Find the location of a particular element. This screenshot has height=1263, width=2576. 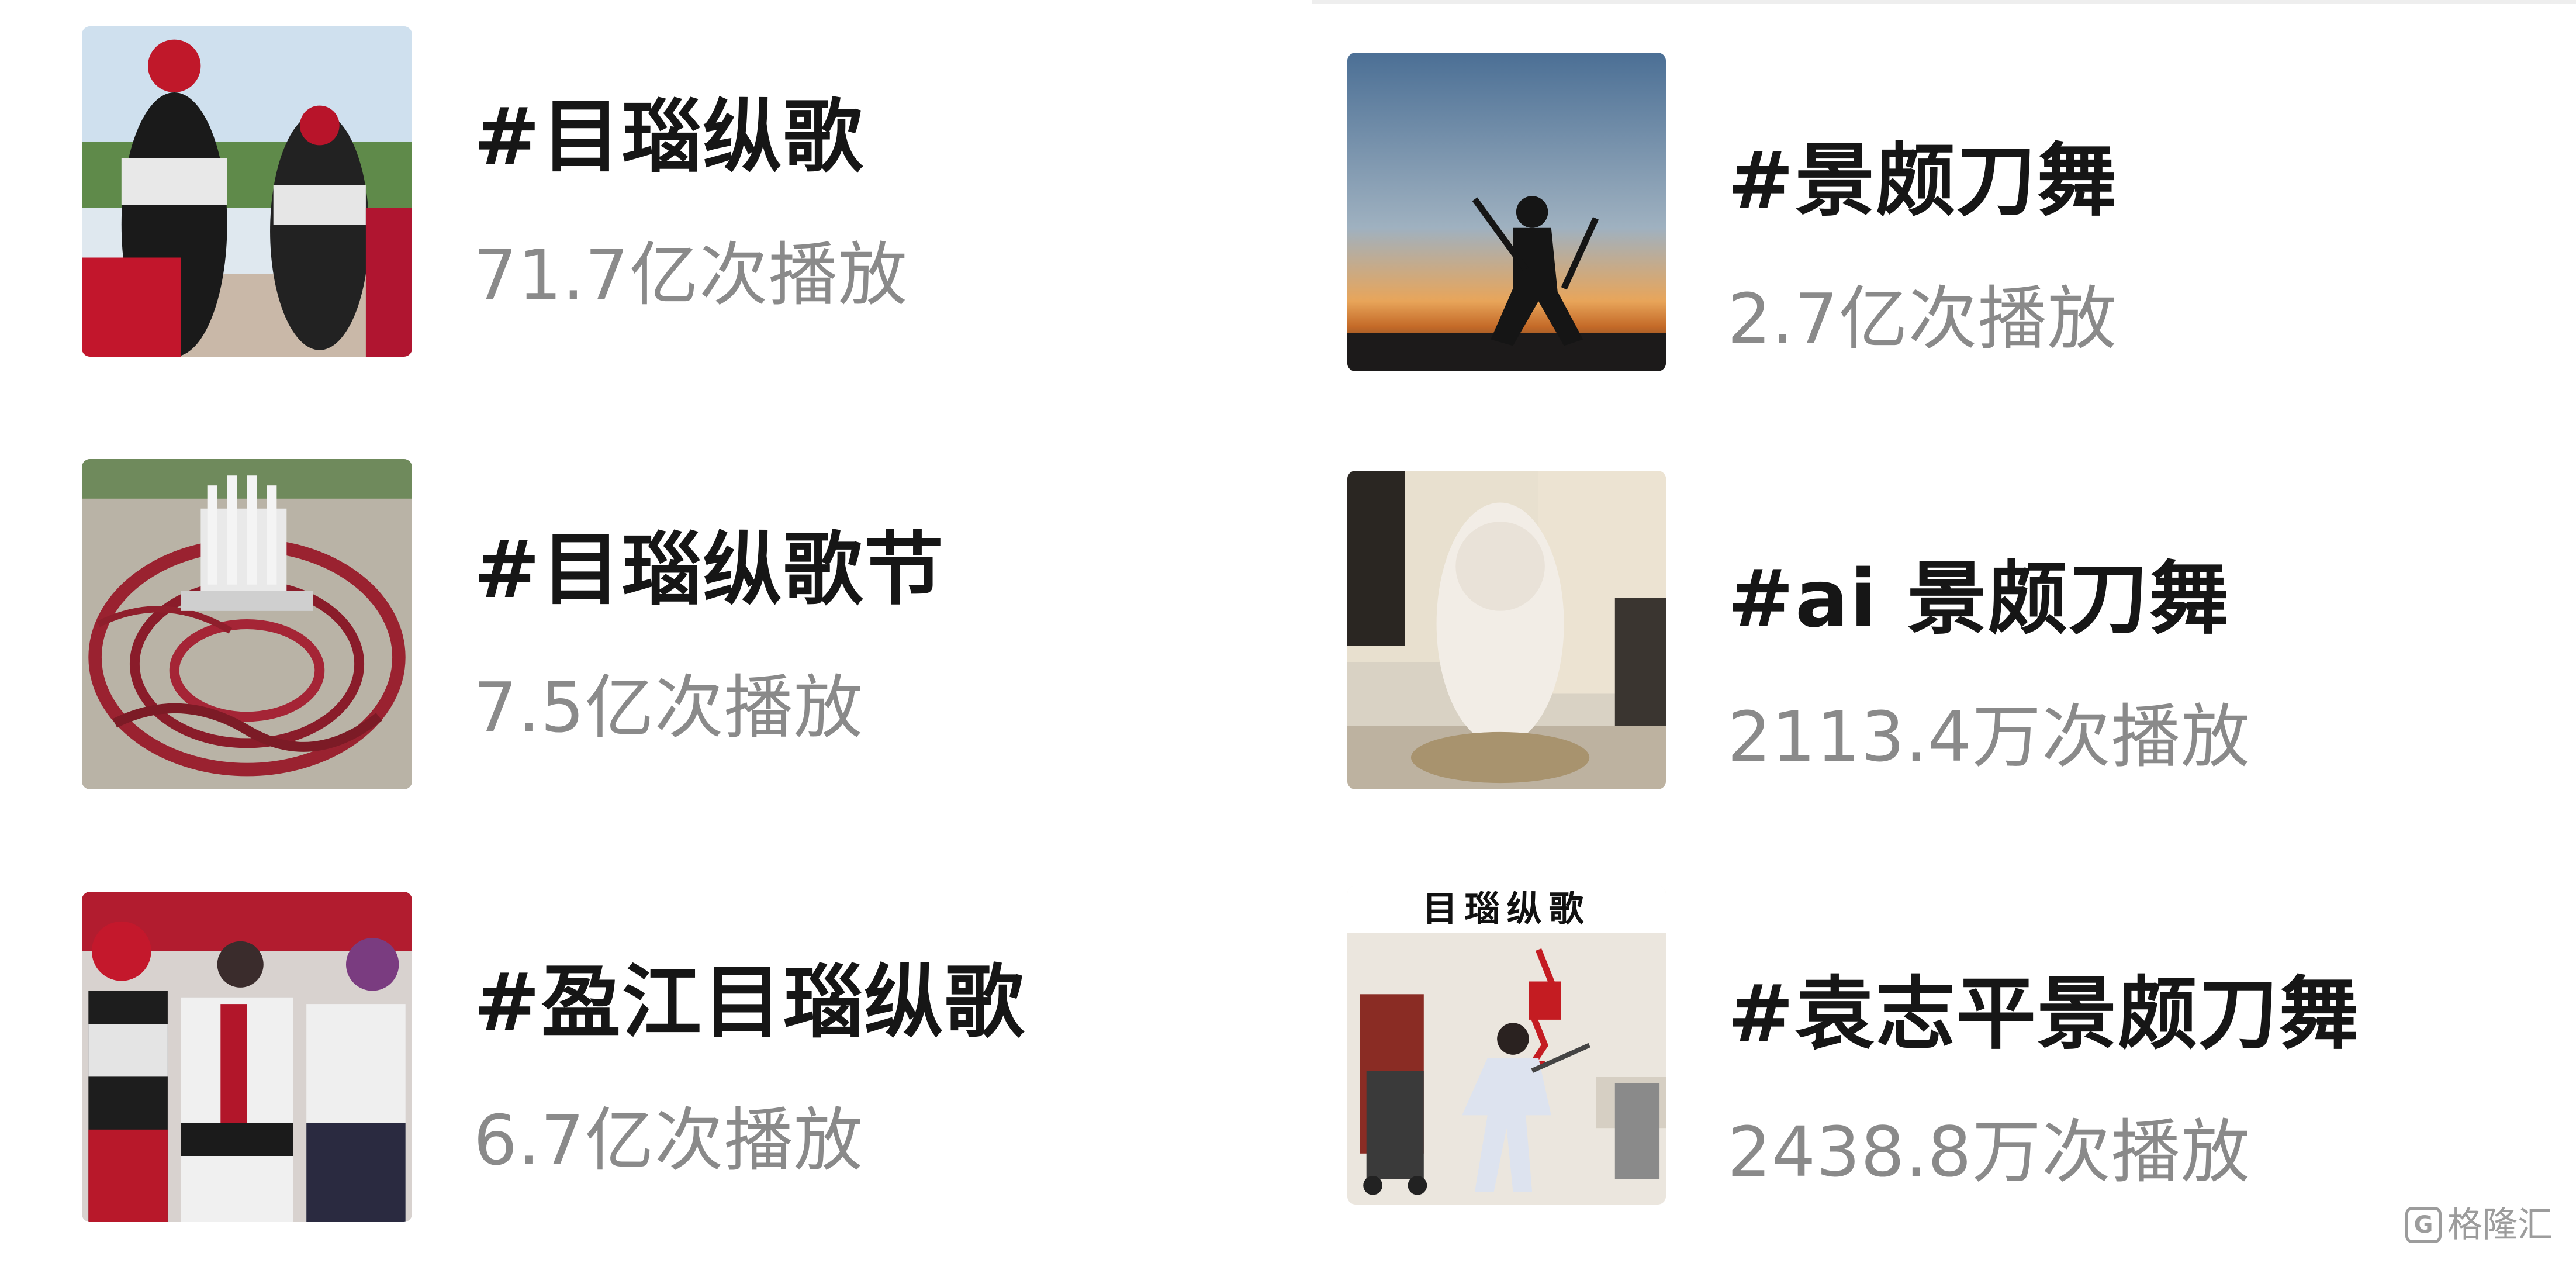

topic-title: #盈江目瑙纵歌 is located at coordinates (749, 1003).